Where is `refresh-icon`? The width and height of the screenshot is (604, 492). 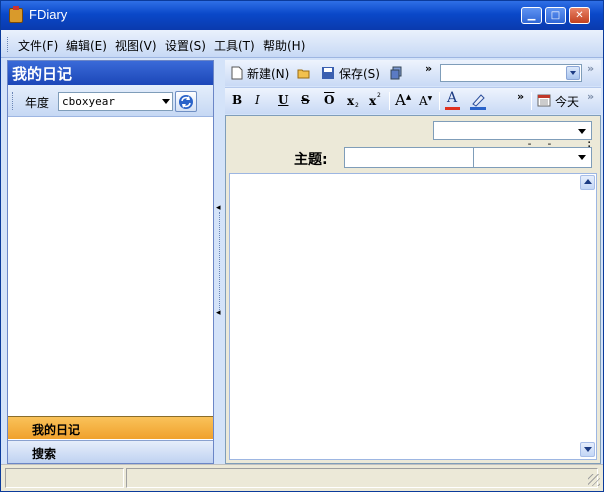 refresh-icon is located at coordinates (186, 102).